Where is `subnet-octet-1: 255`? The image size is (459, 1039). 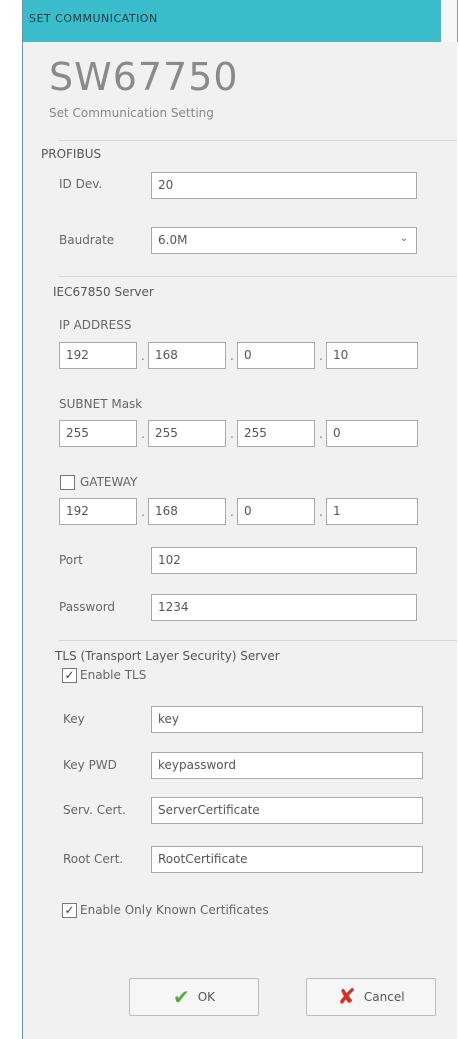
subnet-octet-1: 255 is located at coordinates (98, 433).